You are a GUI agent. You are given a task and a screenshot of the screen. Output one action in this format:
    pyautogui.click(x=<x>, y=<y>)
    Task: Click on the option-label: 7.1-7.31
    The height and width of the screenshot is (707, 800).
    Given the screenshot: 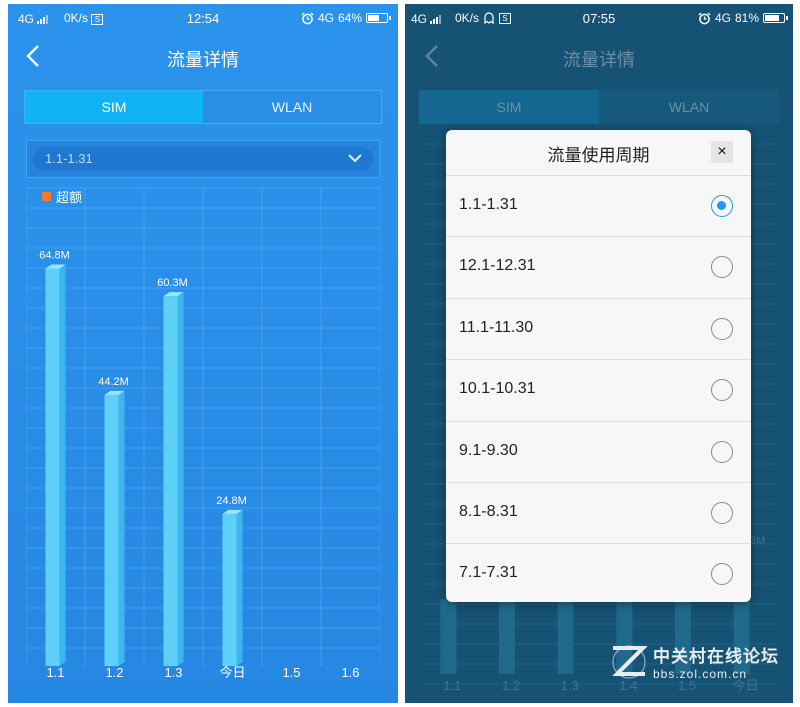 What is the action you would take?
    pyautogui.click(x=488, y=573)
    